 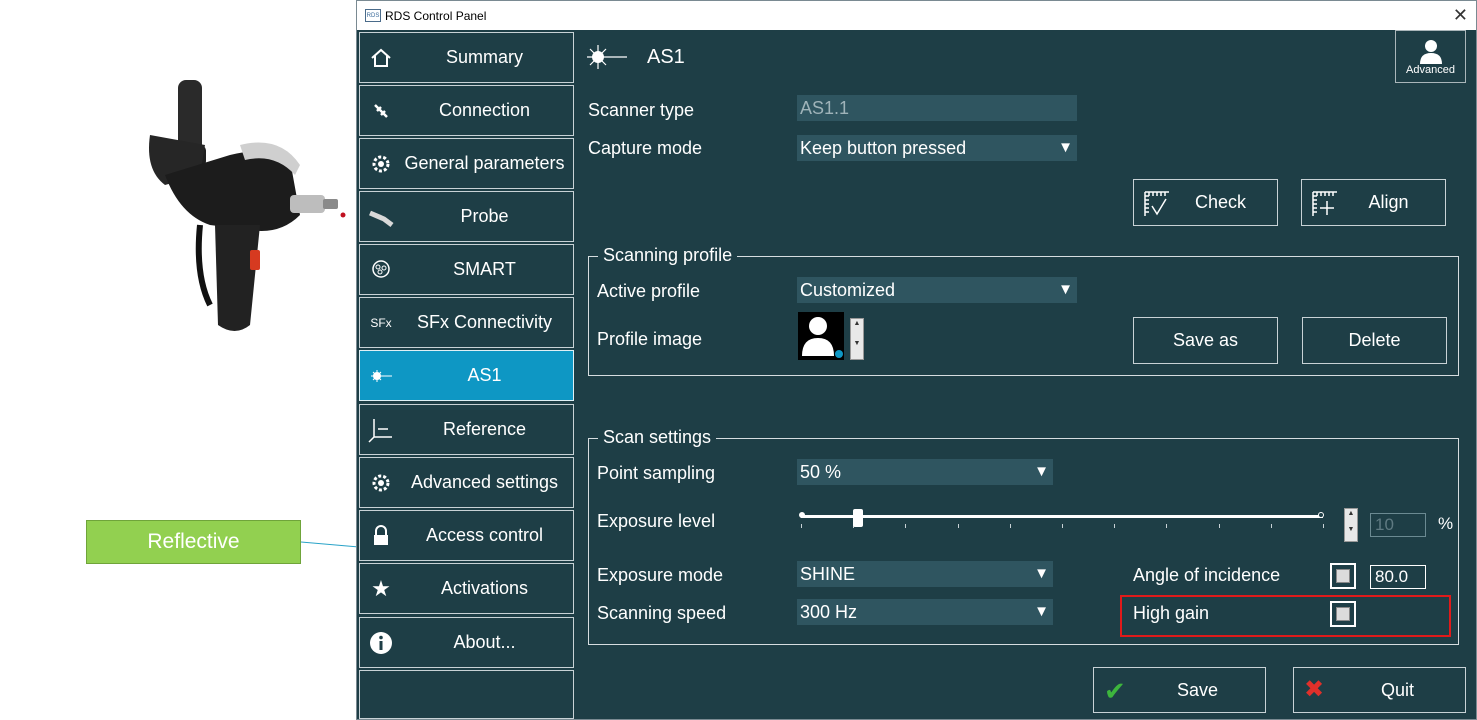 I want to click on sidebar-item-label: SMART, so click(x=484, y=269).